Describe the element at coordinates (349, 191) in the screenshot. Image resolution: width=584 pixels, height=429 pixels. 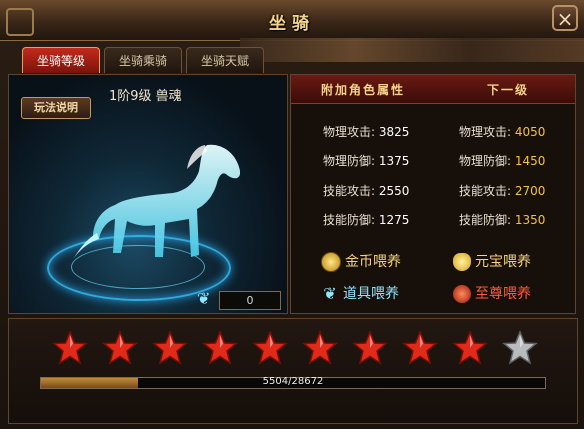
I see `stat-label: 技能攻击:` at that location.